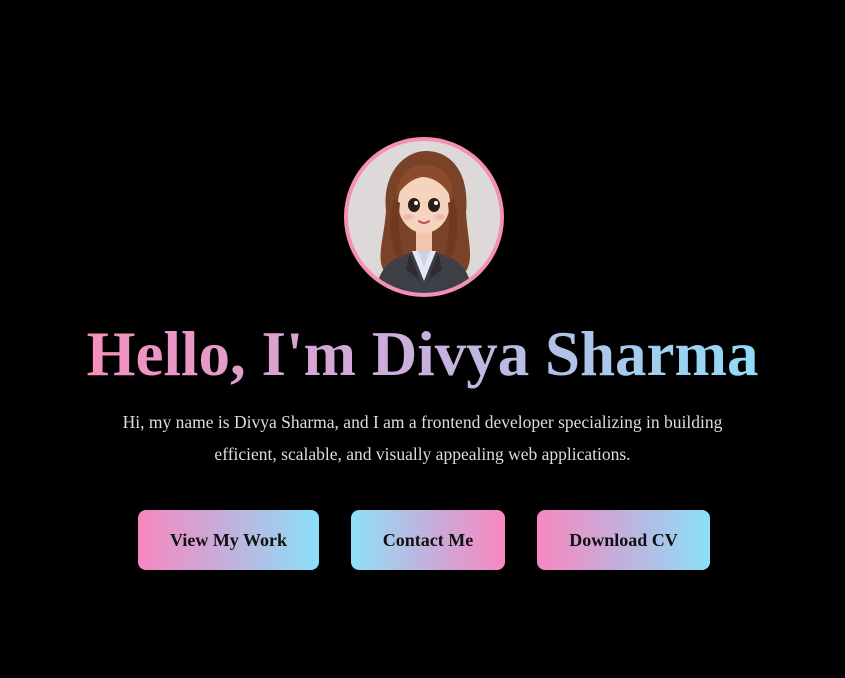 The image size is (845, 678). I want to click on contact-me-button: Contact Me, so click(428, 540).